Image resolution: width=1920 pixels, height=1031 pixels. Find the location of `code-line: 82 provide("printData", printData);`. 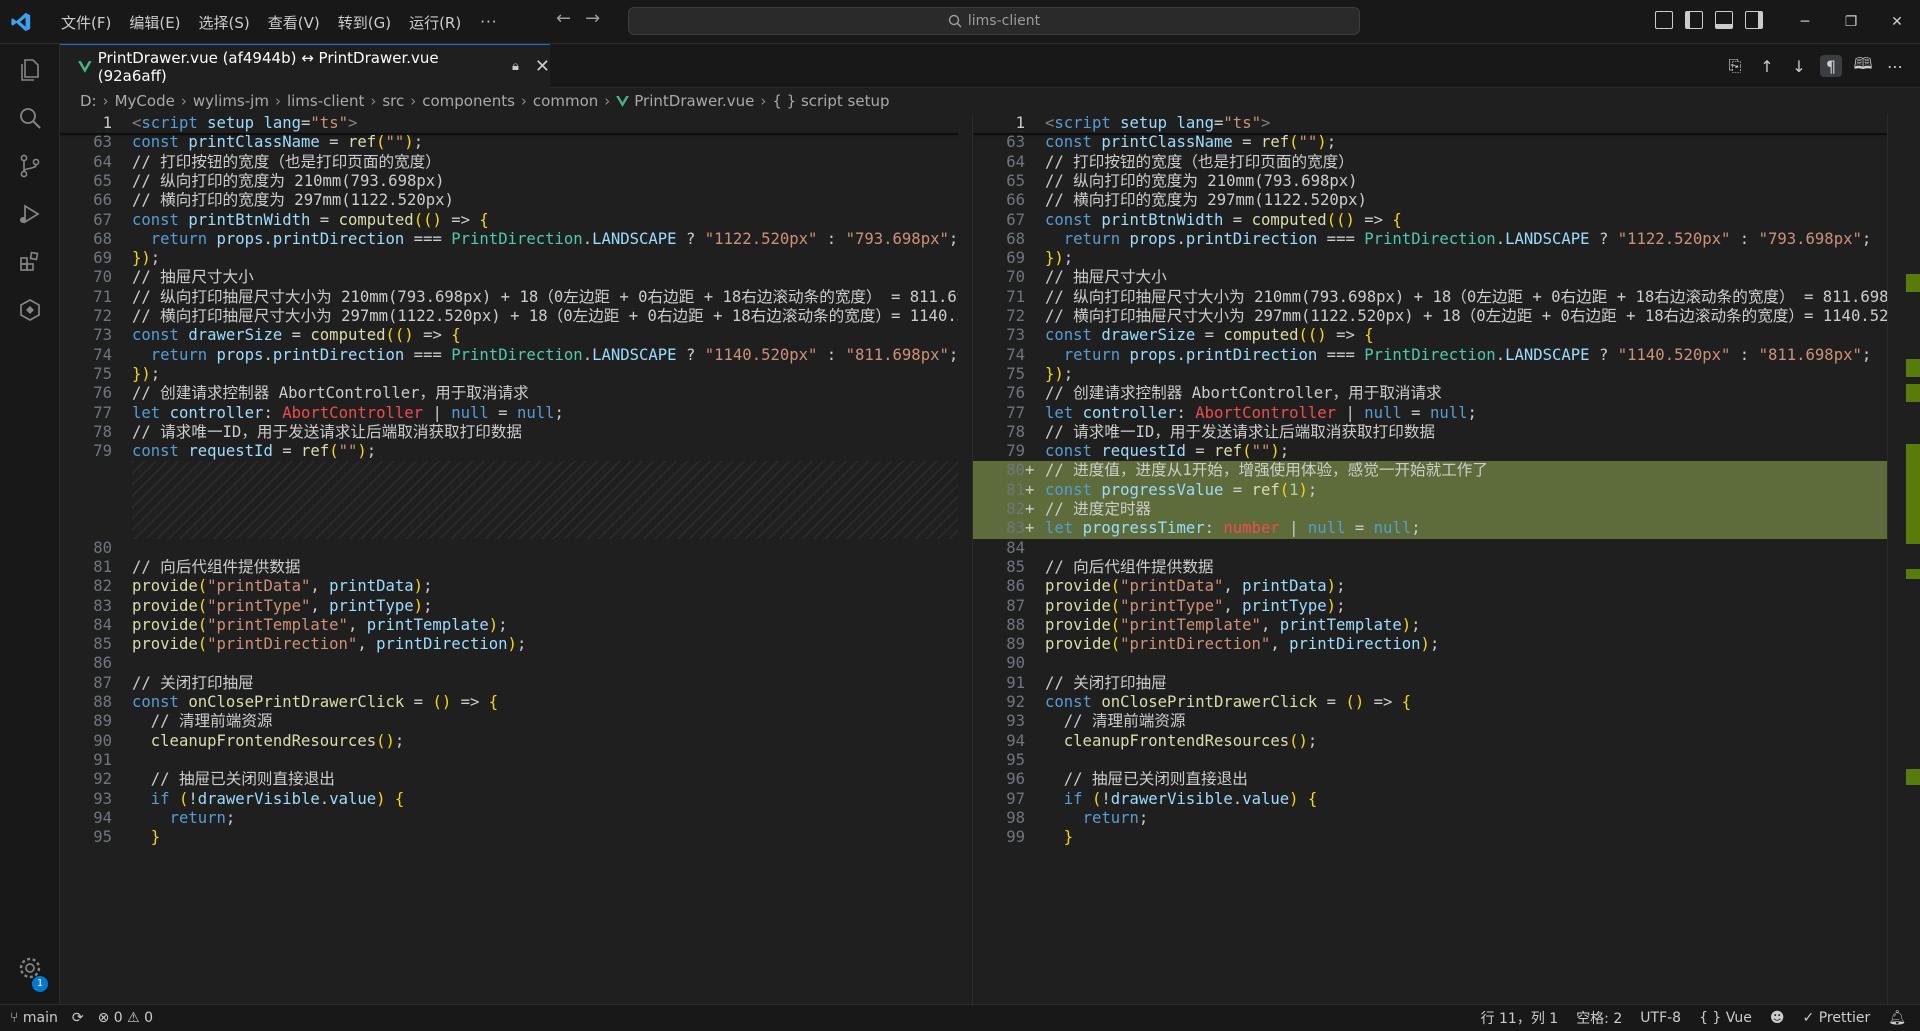

code-line: 82 provide("printData", printData); is located at coordinates (516, 586).